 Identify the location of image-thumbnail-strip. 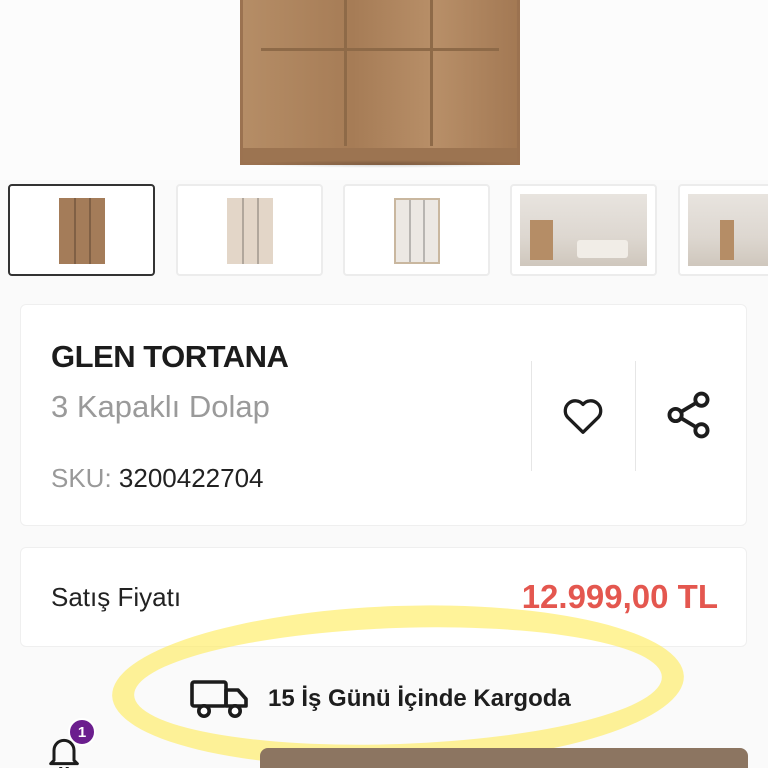
(384, 231).